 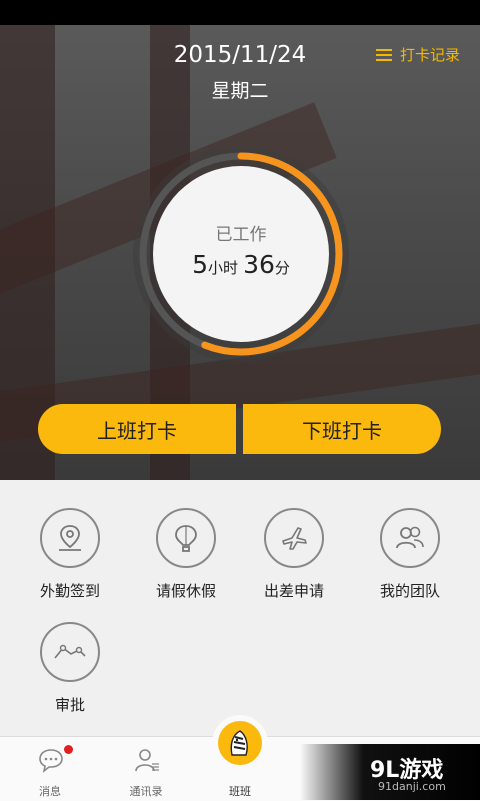 I want to click on feature-label: 出差申请, so click(x=293, y=591).